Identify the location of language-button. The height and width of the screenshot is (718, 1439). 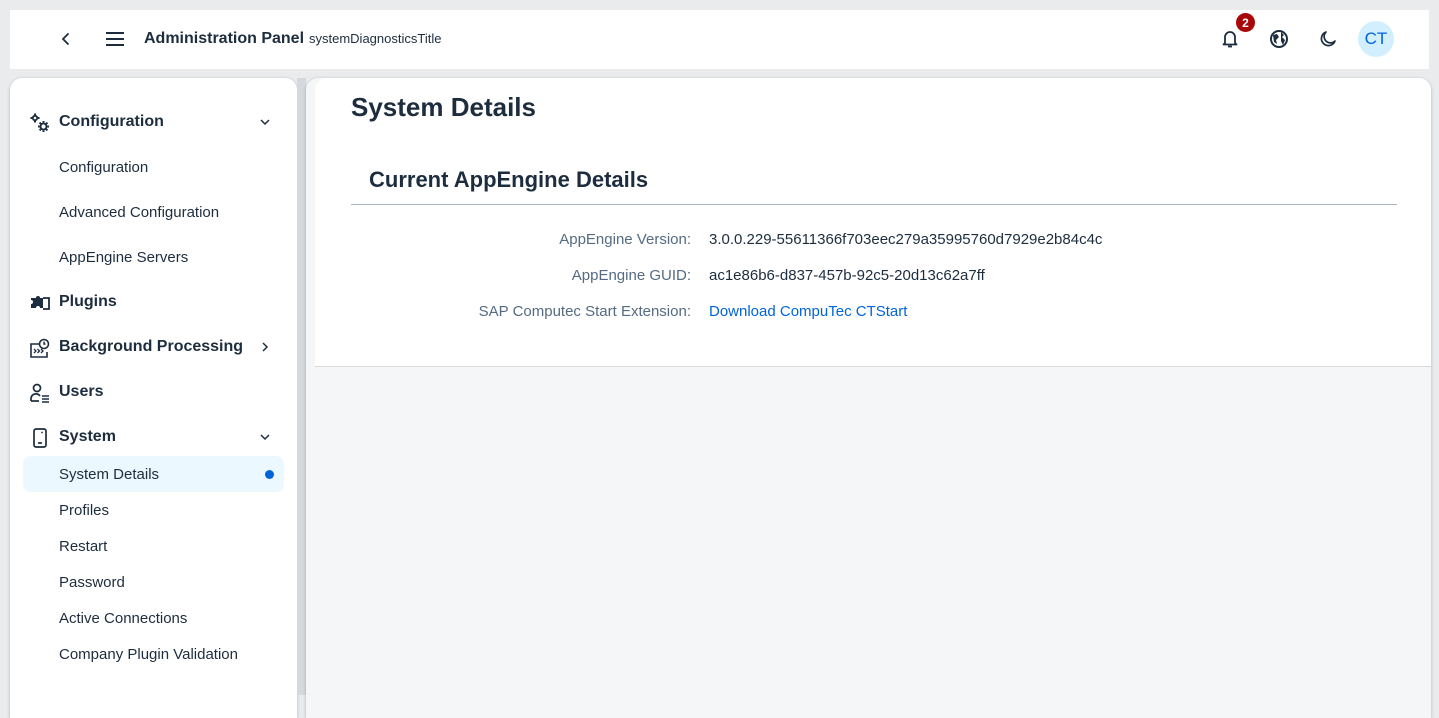
(1279, 39).